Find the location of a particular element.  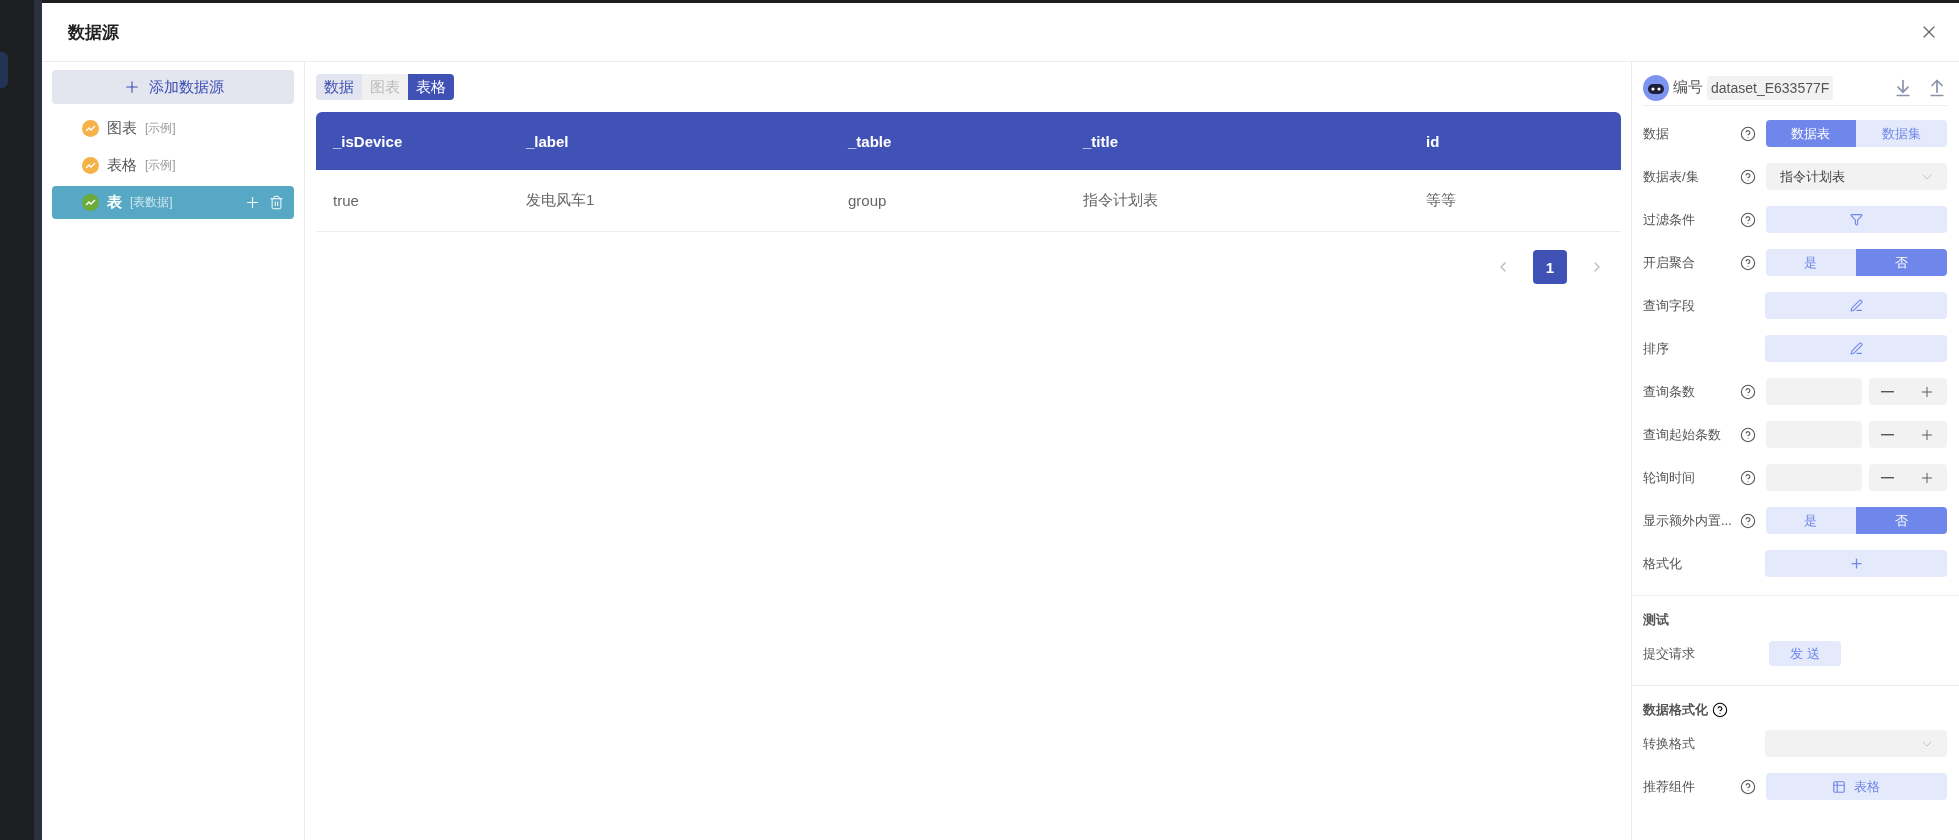

dialog-title: 数据源 is located at coordinates (93, 32).